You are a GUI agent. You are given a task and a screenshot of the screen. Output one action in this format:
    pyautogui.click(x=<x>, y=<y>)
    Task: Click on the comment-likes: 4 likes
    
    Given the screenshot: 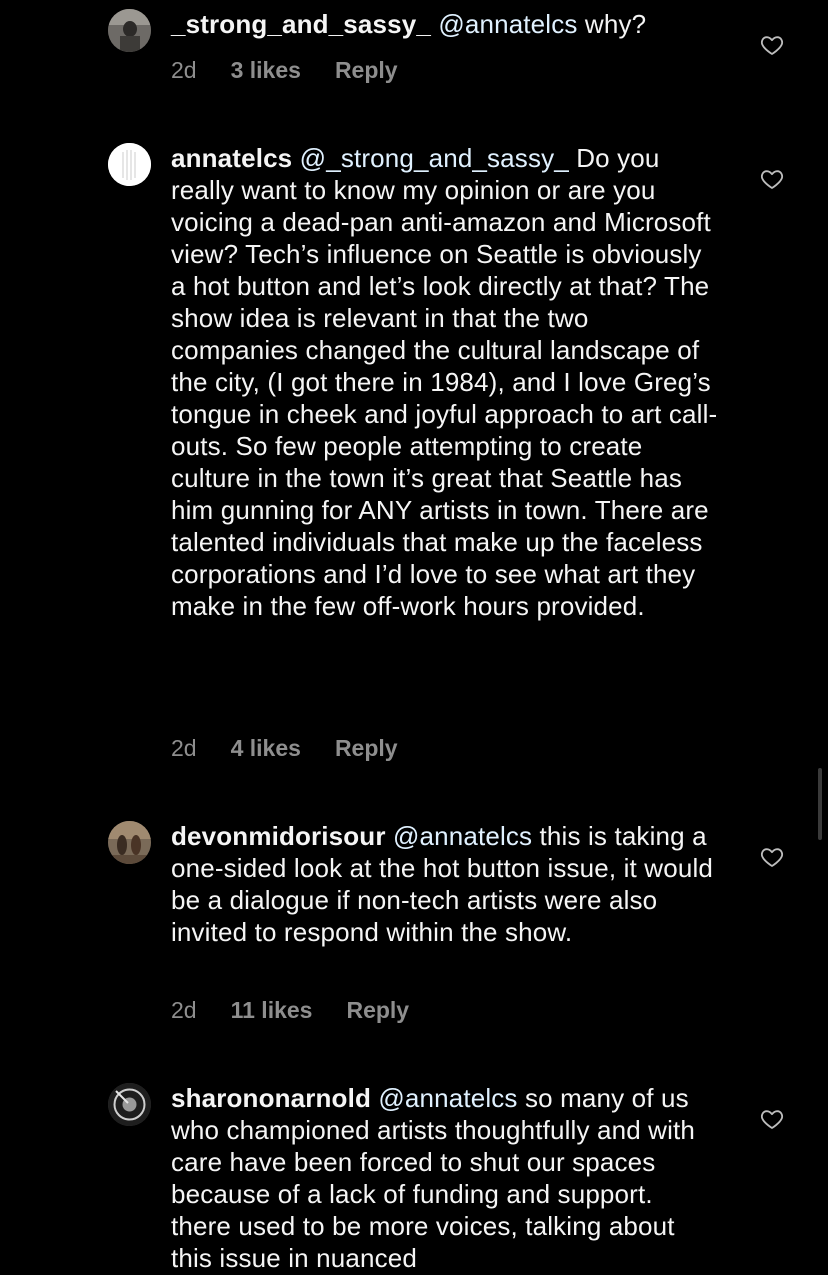 What is the action you would take?
    pyautogui.click(x=266, y=748)
    